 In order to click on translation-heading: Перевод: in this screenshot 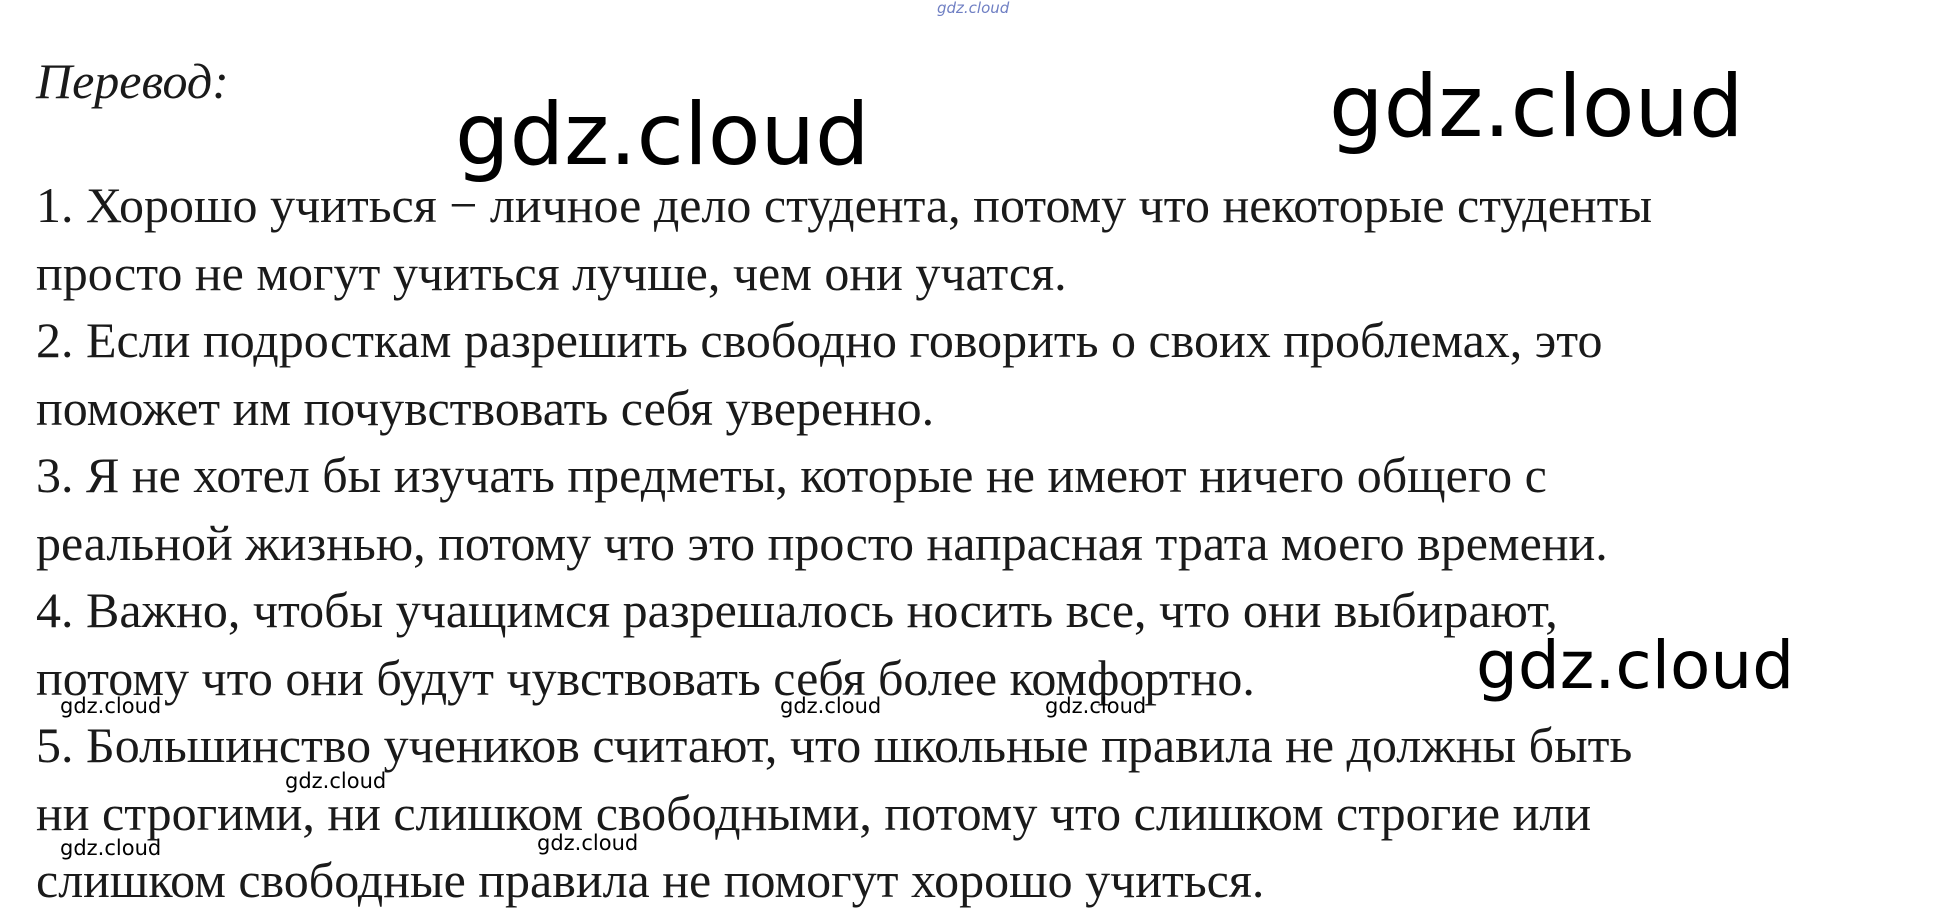, I will do `click(132, 81)`.